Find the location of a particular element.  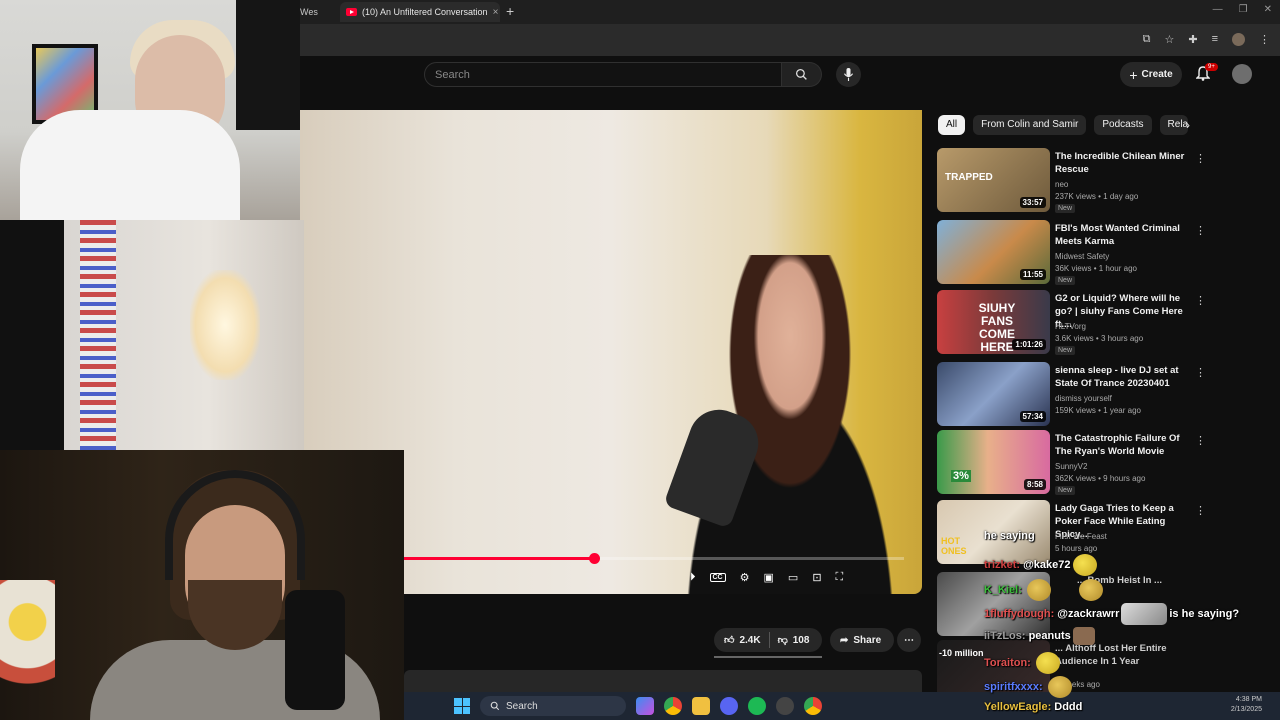

channel-name: dismiss yourself is located at coordinates (1083, 398).